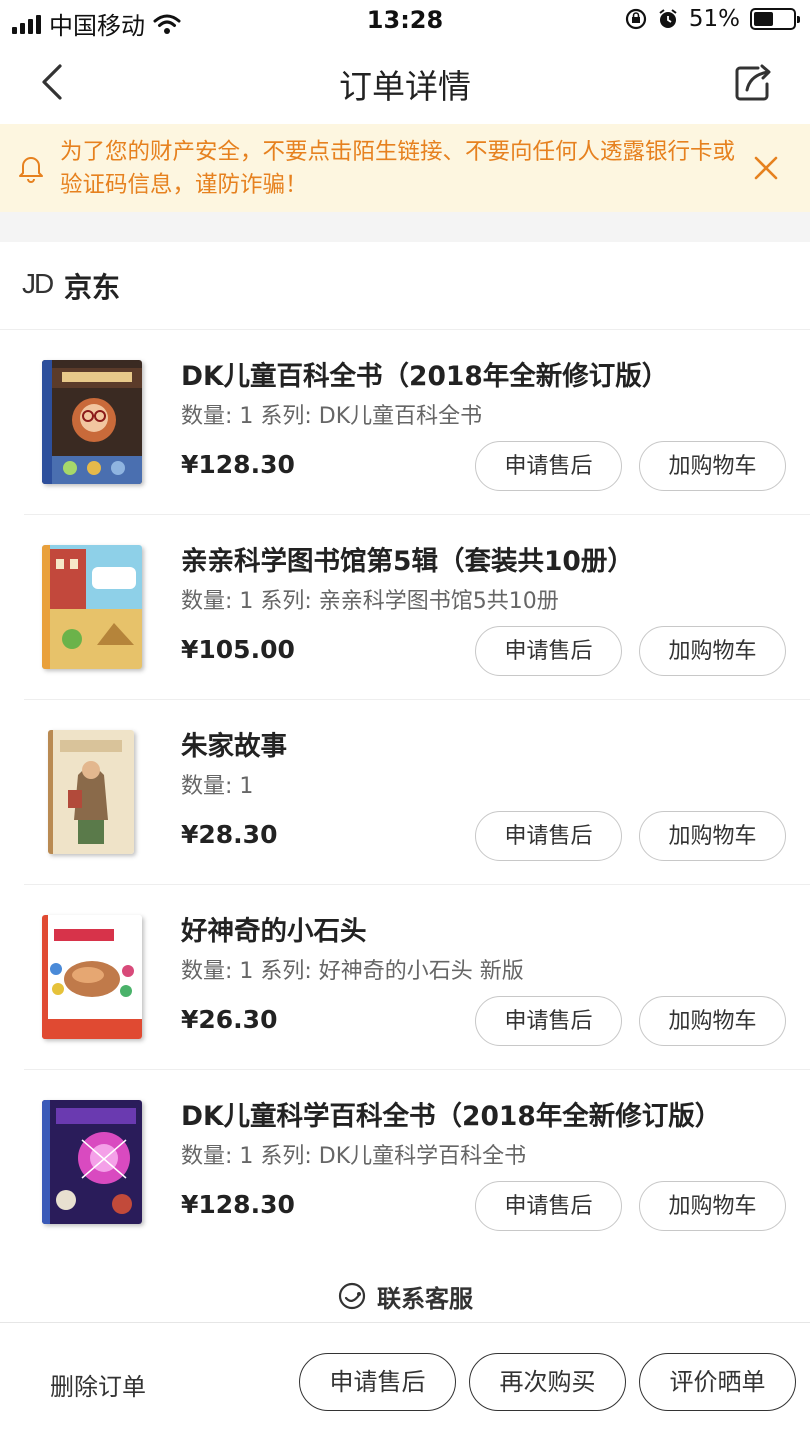  Describe the element at coordinates (764, 19) in the screenshot. I see `battery-fill` at that location.